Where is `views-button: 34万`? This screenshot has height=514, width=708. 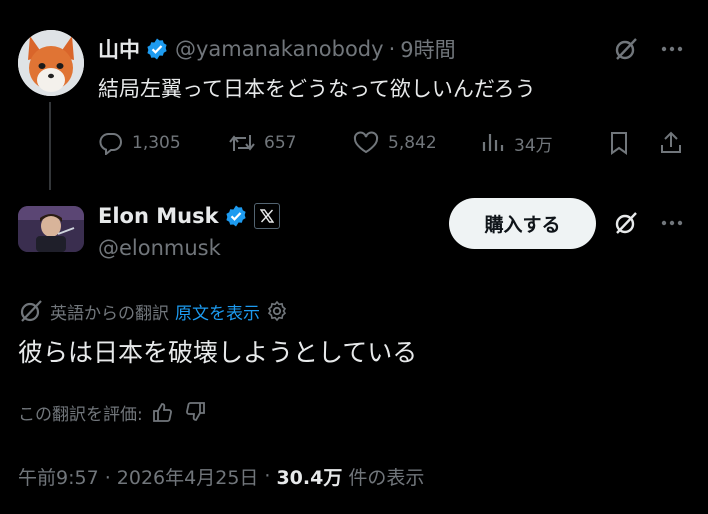
views-button: 34万 is located at coordinates (516, 143).